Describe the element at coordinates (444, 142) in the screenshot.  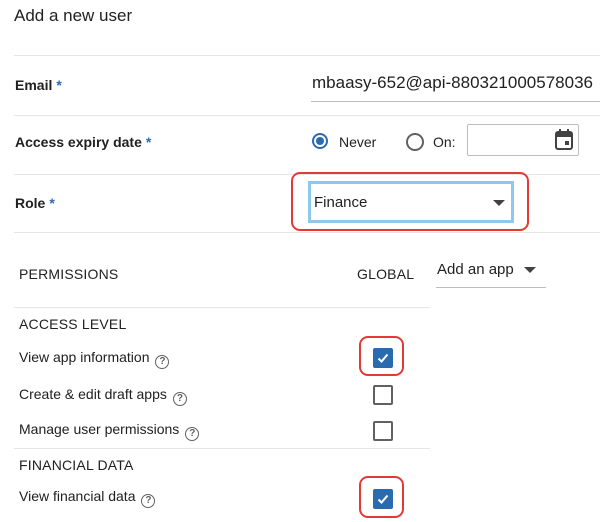
I see `radio-on-label: On:` at that location.